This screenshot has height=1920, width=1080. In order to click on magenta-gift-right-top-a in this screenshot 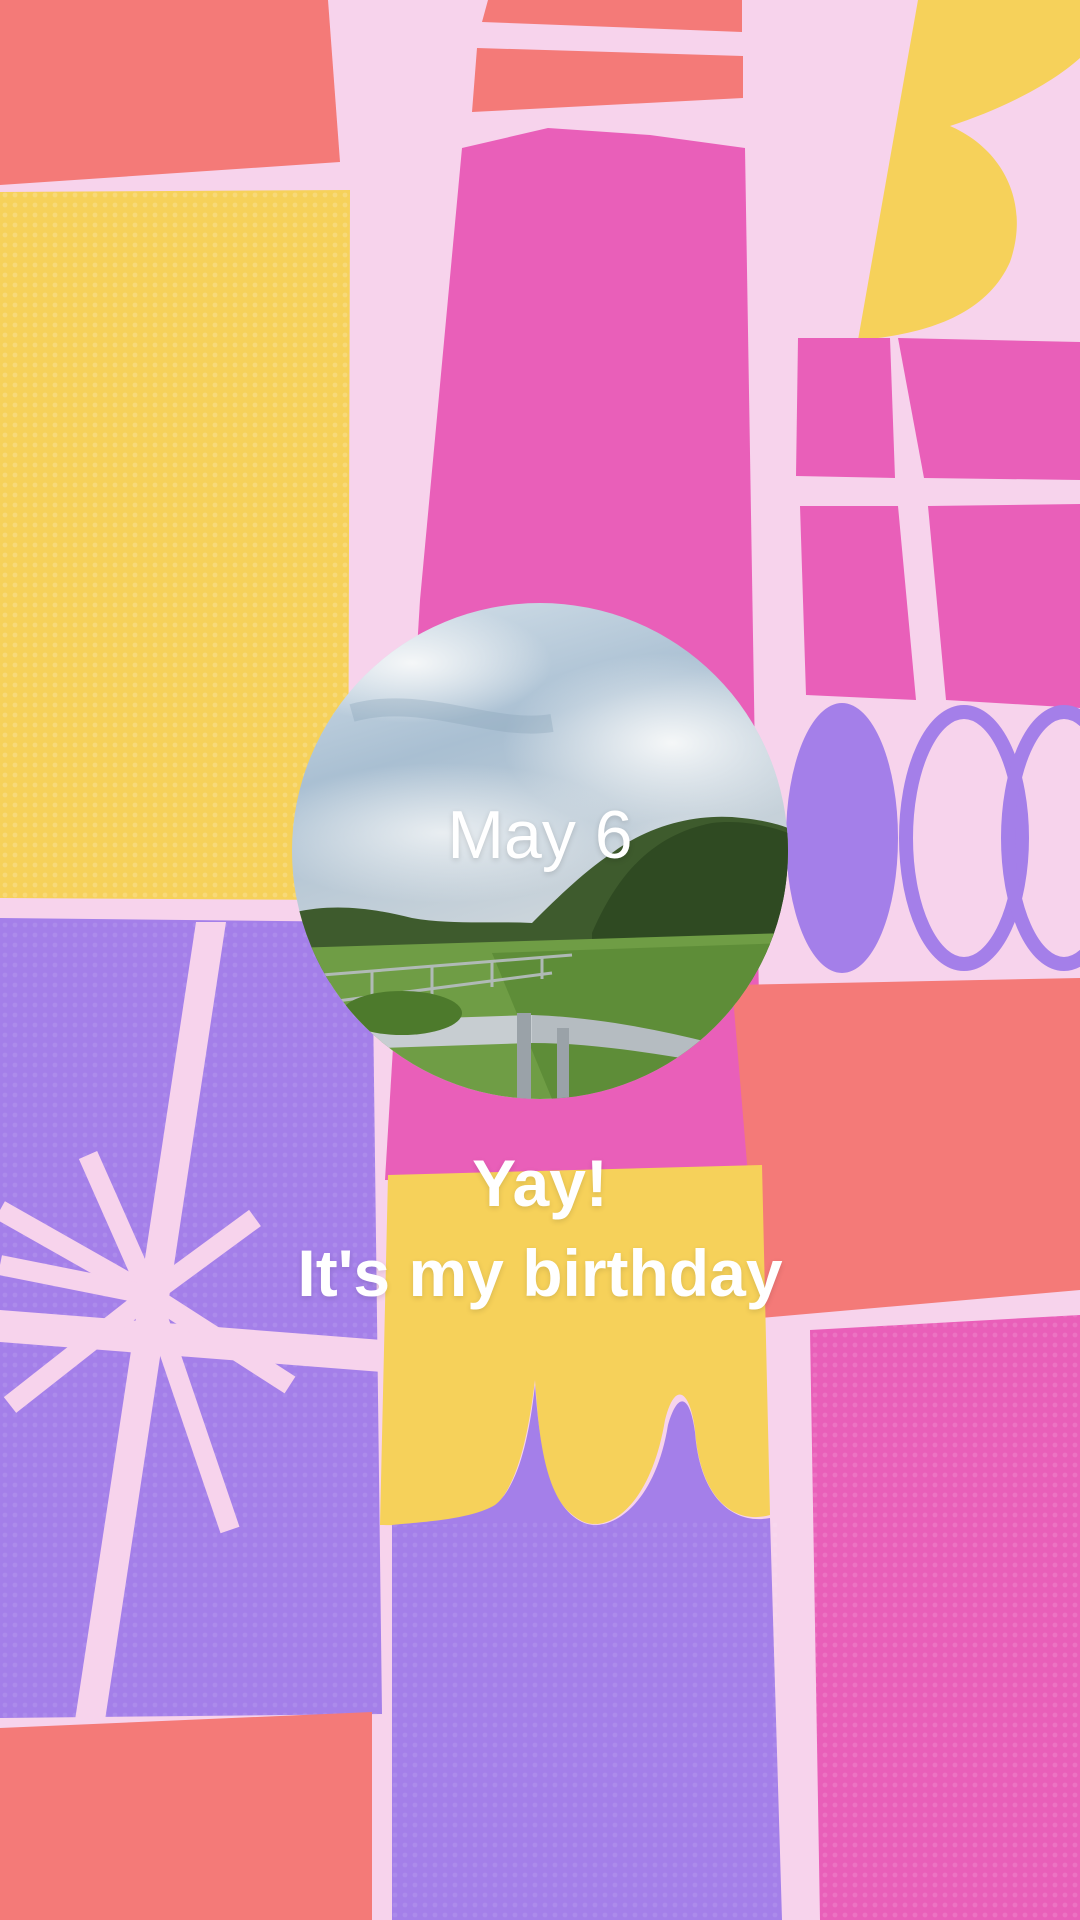, I will do `click(845, 408)`.